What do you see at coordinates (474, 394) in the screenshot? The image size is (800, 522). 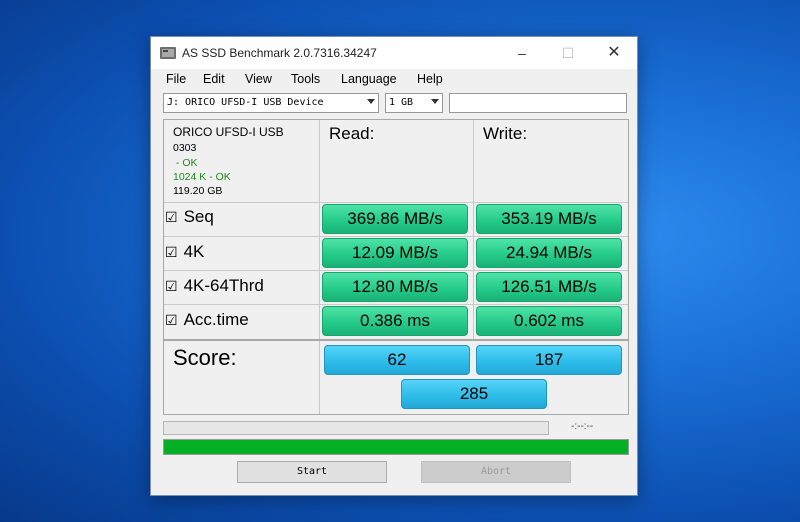 I see `score-total: 285` at bounding box center [474, 394].